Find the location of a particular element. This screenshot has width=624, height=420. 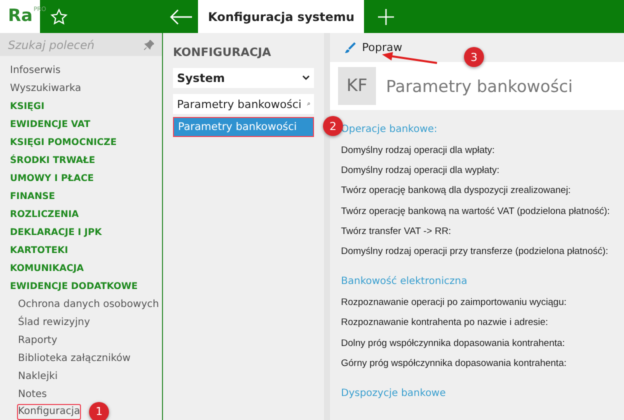

panel-title: KONFIGURACJA is located at coordinates (222, 52).